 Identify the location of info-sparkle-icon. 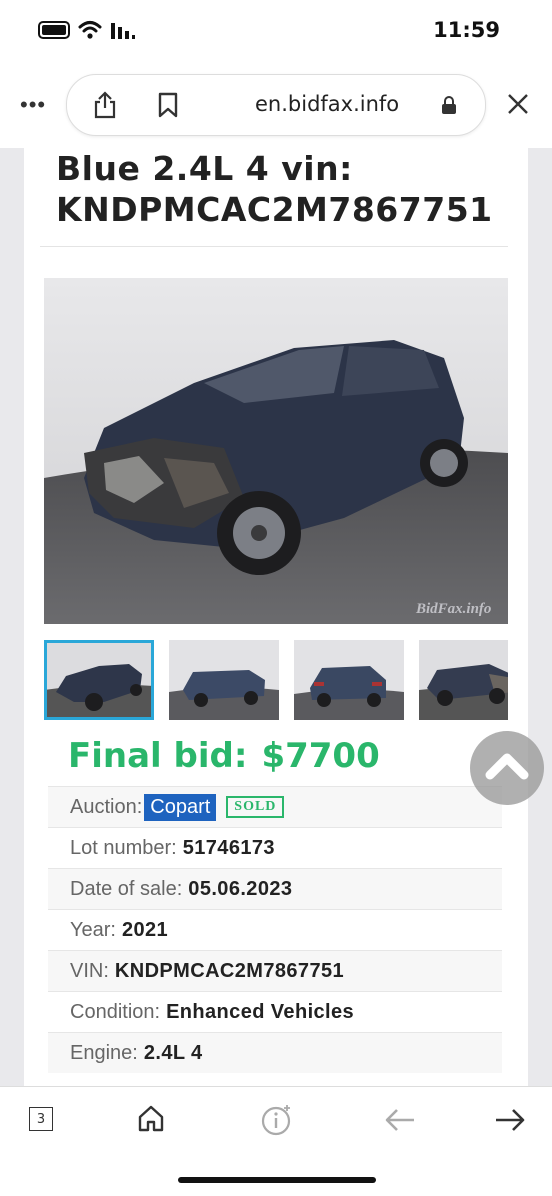
(277, 1120).